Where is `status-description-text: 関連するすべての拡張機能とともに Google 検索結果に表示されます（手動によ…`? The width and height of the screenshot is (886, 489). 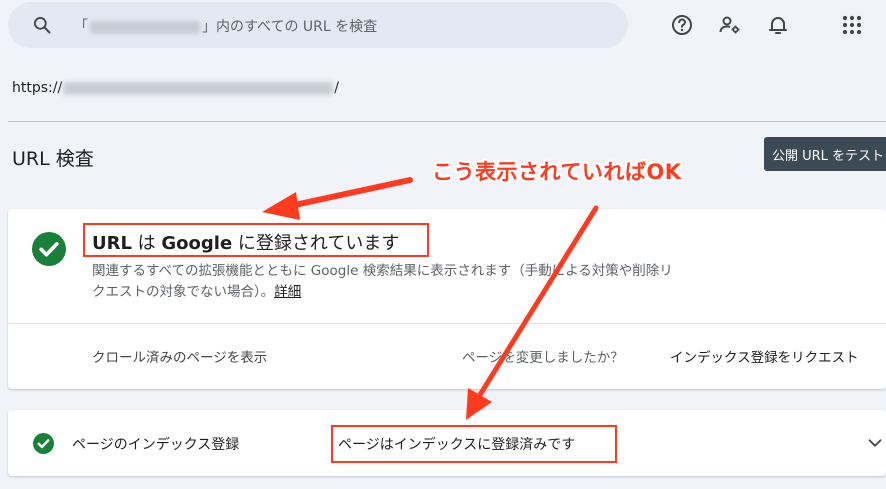
status-description-text: 関連するすべての拡張機能とともに Google 検索結果に表示されます（手動によ… is located at coordinates (382, 281).